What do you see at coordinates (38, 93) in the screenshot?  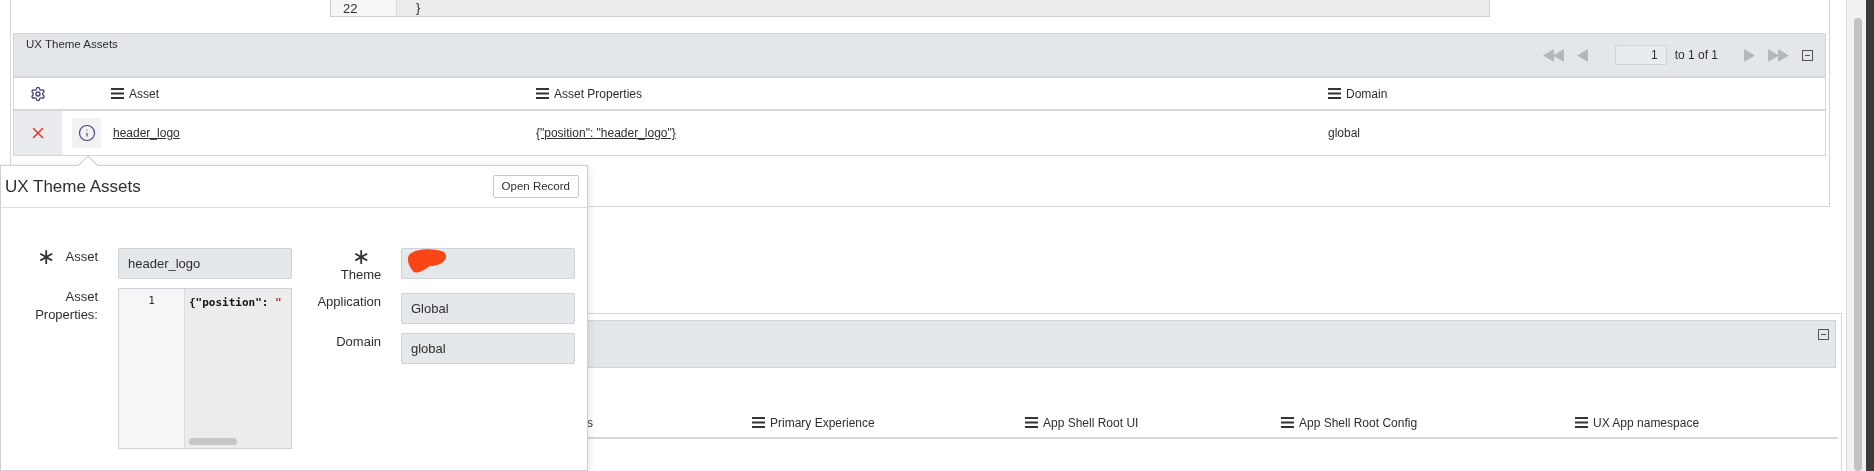 I see `settings-icon` at bounding box center [38, 93].